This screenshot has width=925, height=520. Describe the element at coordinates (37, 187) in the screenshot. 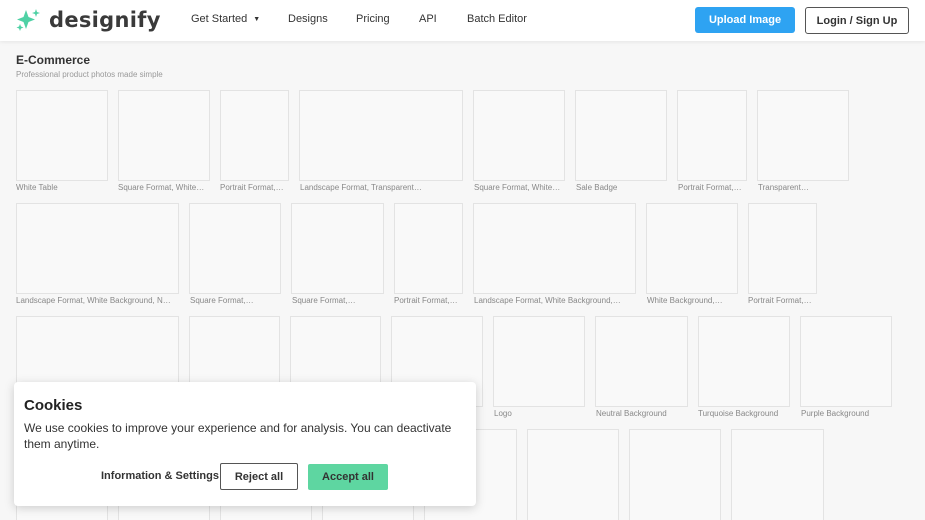

I see `design-label: White Table` at that location.